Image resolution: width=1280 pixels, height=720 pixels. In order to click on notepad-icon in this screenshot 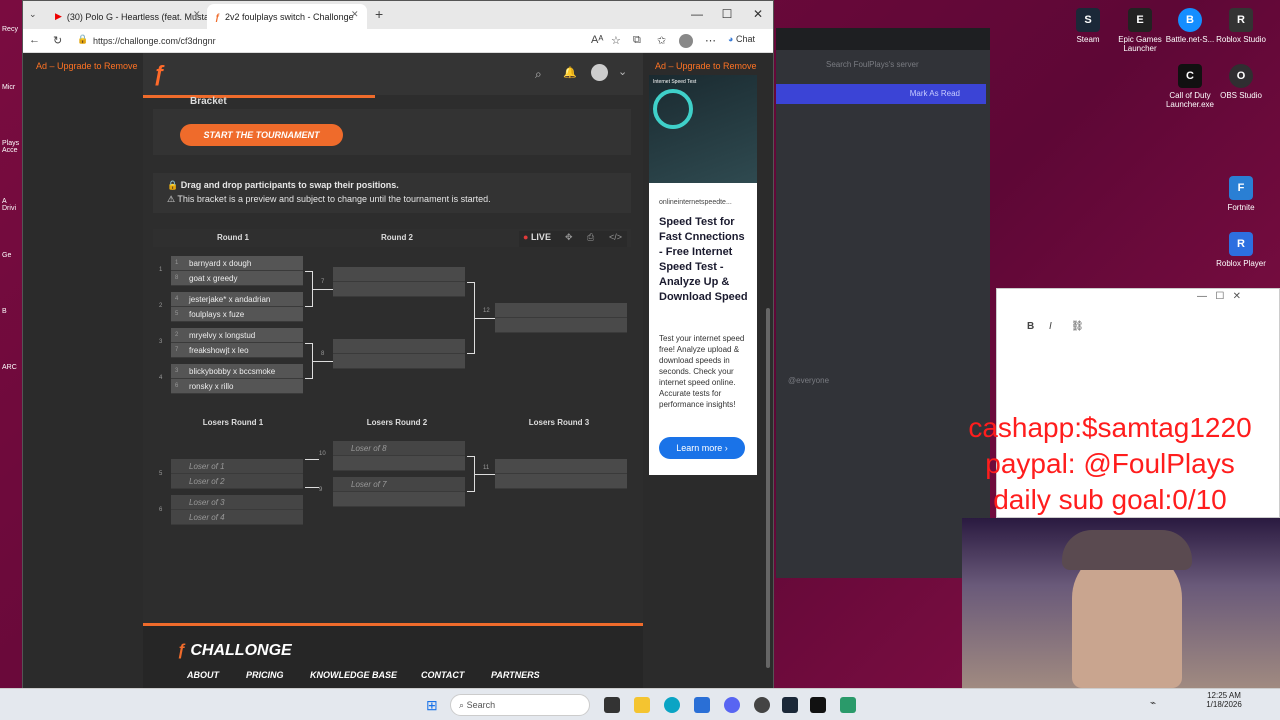, I will do `click(848, 705)`.